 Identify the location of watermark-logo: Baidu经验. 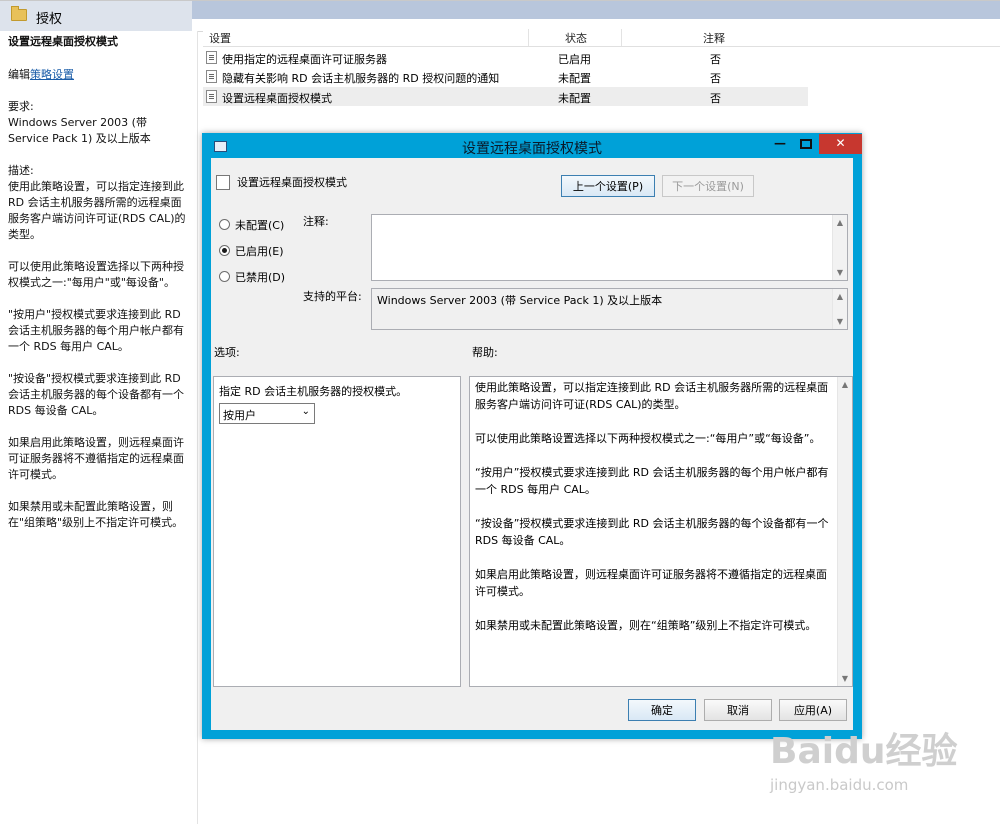
(864, 751).